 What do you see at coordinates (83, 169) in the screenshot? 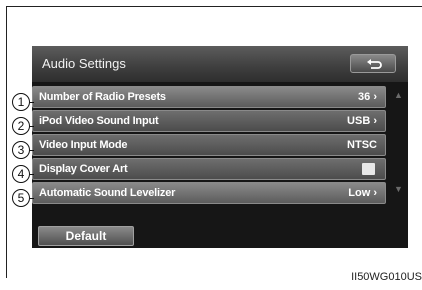
I see `setting-label: Display Cover Art` at bounding box center [83, 169].